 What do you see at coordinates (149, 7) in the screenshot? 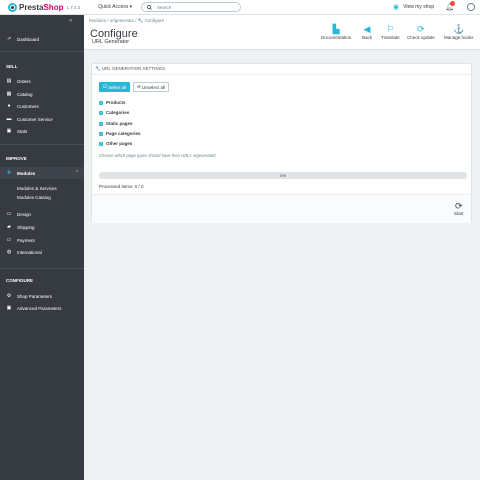
I see `search-icon` at bounding box center [149, 7].